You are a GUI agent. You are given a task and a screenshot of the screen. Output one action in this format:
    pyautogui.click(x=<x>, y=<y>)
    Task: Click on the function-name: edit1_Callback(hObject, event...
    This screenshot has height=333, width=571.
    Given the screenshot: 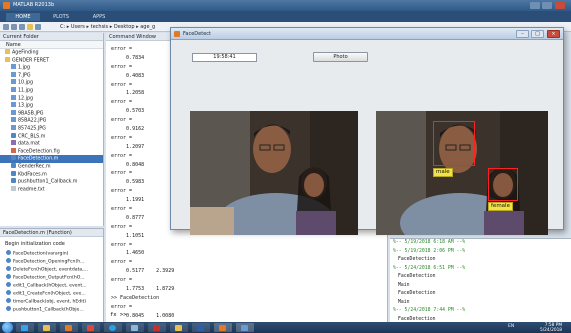 What is the action you would take?
    pyautogui.click(x=50, y=286)
    